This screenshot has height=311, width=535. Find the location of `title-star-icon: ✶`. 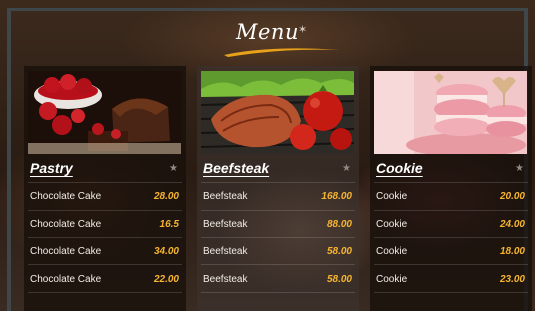

title-star-icon: ✶ is located at coordinates (303, 30).